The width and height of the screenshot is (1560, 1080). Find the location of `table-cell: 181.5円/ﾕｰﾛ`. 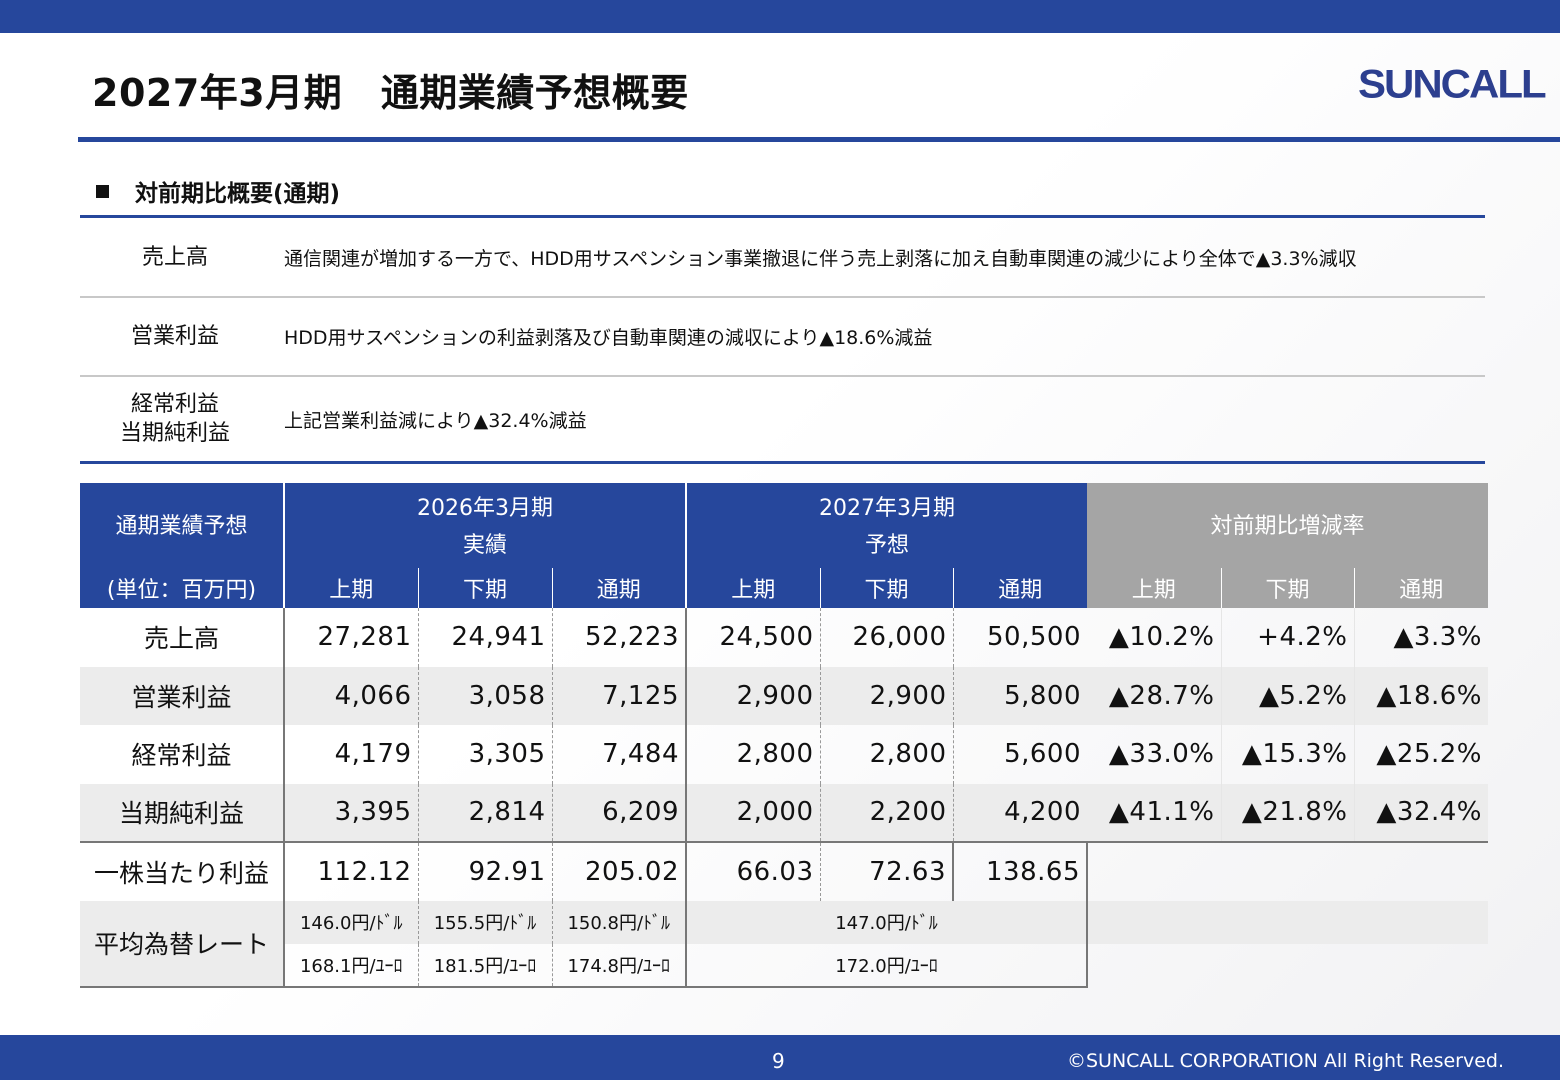

table-cell: 181.5円/ﾕｰﾛ is located at coordinates (485, 965).